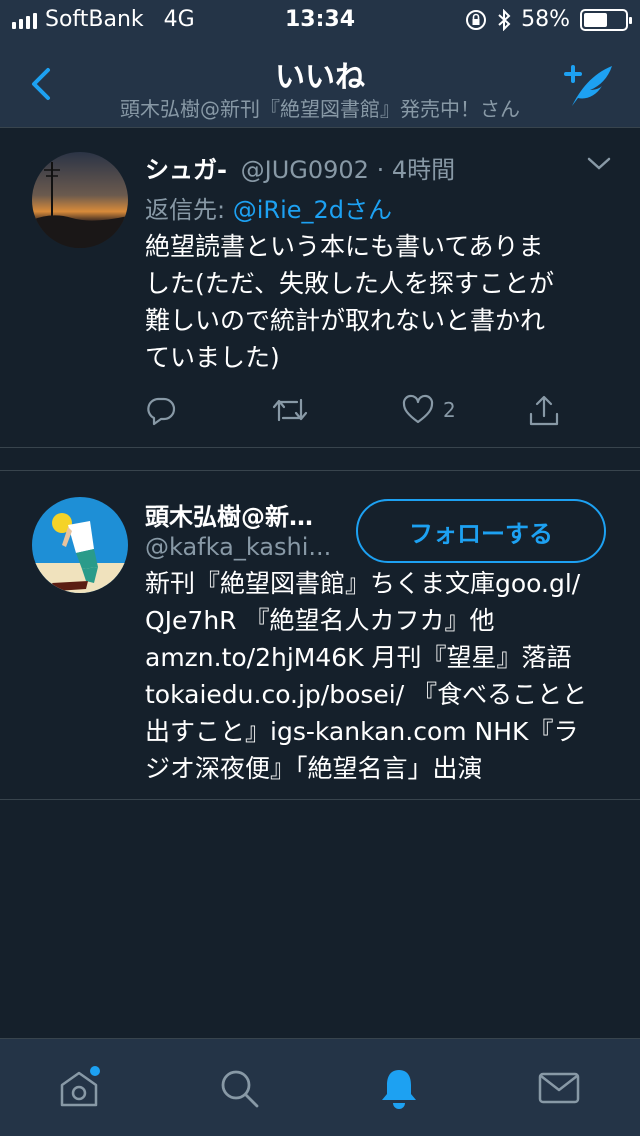  I want to click on battery-icon, so click(606, 19).